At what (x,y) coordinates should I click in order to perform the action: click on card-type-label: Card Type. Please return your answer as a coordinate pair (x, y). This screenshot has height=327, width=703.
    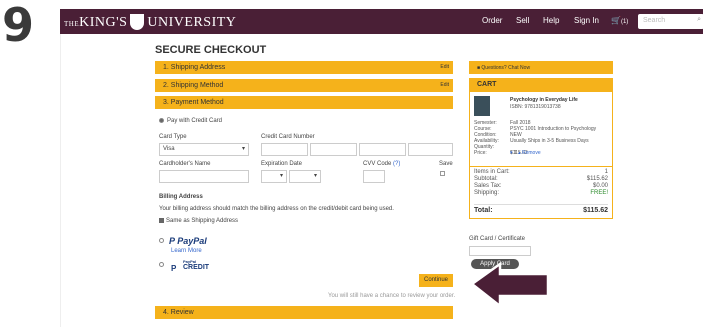
    Looking at the image, I should click on (173, 137).